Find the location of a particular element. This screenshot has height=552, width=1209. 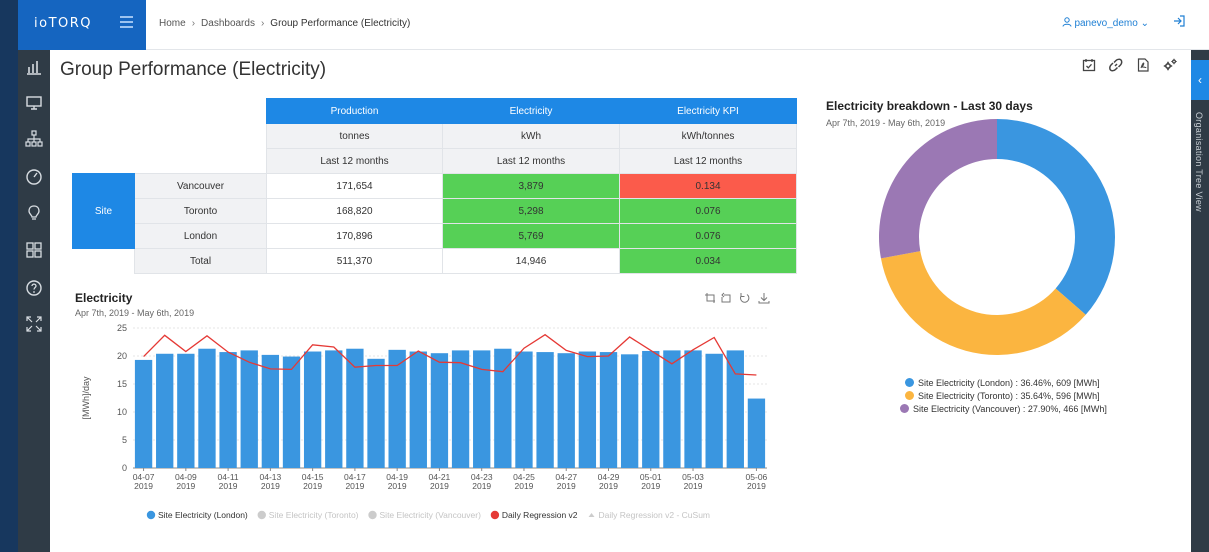

user-name: panevo_demo is located at coordinates (1106, 23).